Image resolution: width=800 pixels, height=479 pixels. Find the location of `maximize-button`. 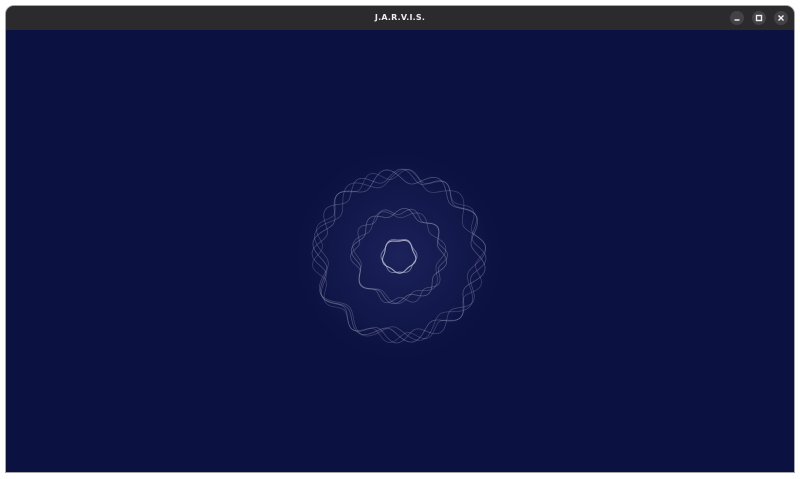

maximize-button is located at coordinates (759, 18).